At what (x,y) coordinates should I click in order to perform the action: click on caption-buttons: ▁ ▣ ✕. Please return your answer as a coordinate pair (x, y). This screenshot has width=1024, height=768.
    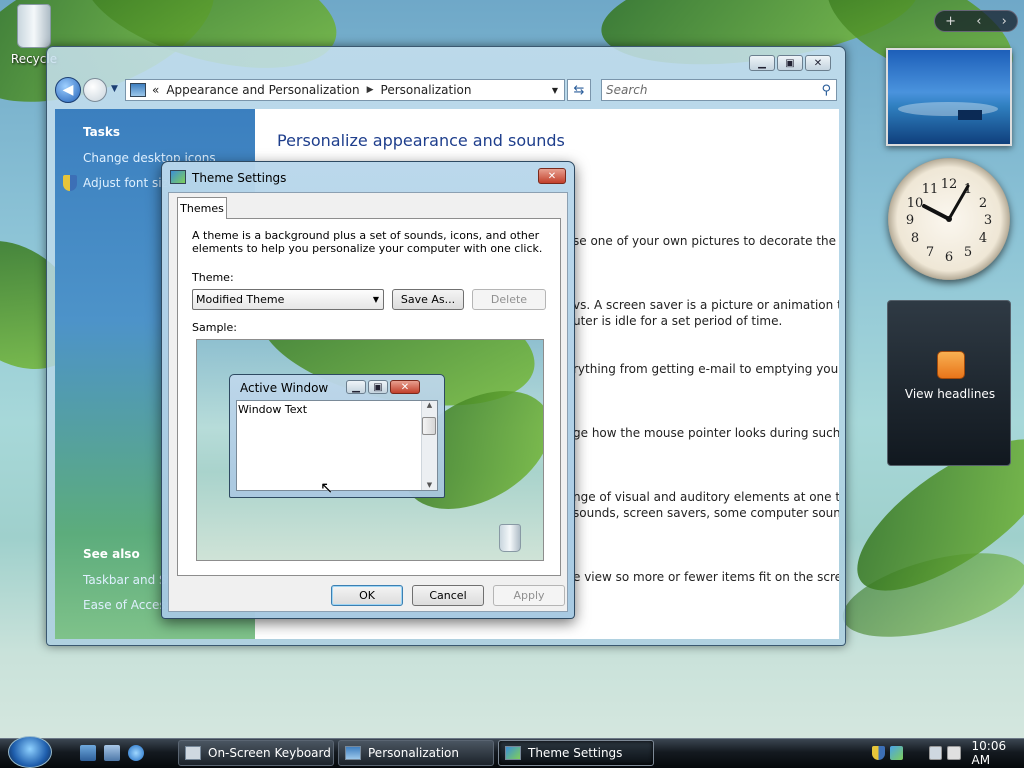
    Looking at the image, I should click on (790, 63).